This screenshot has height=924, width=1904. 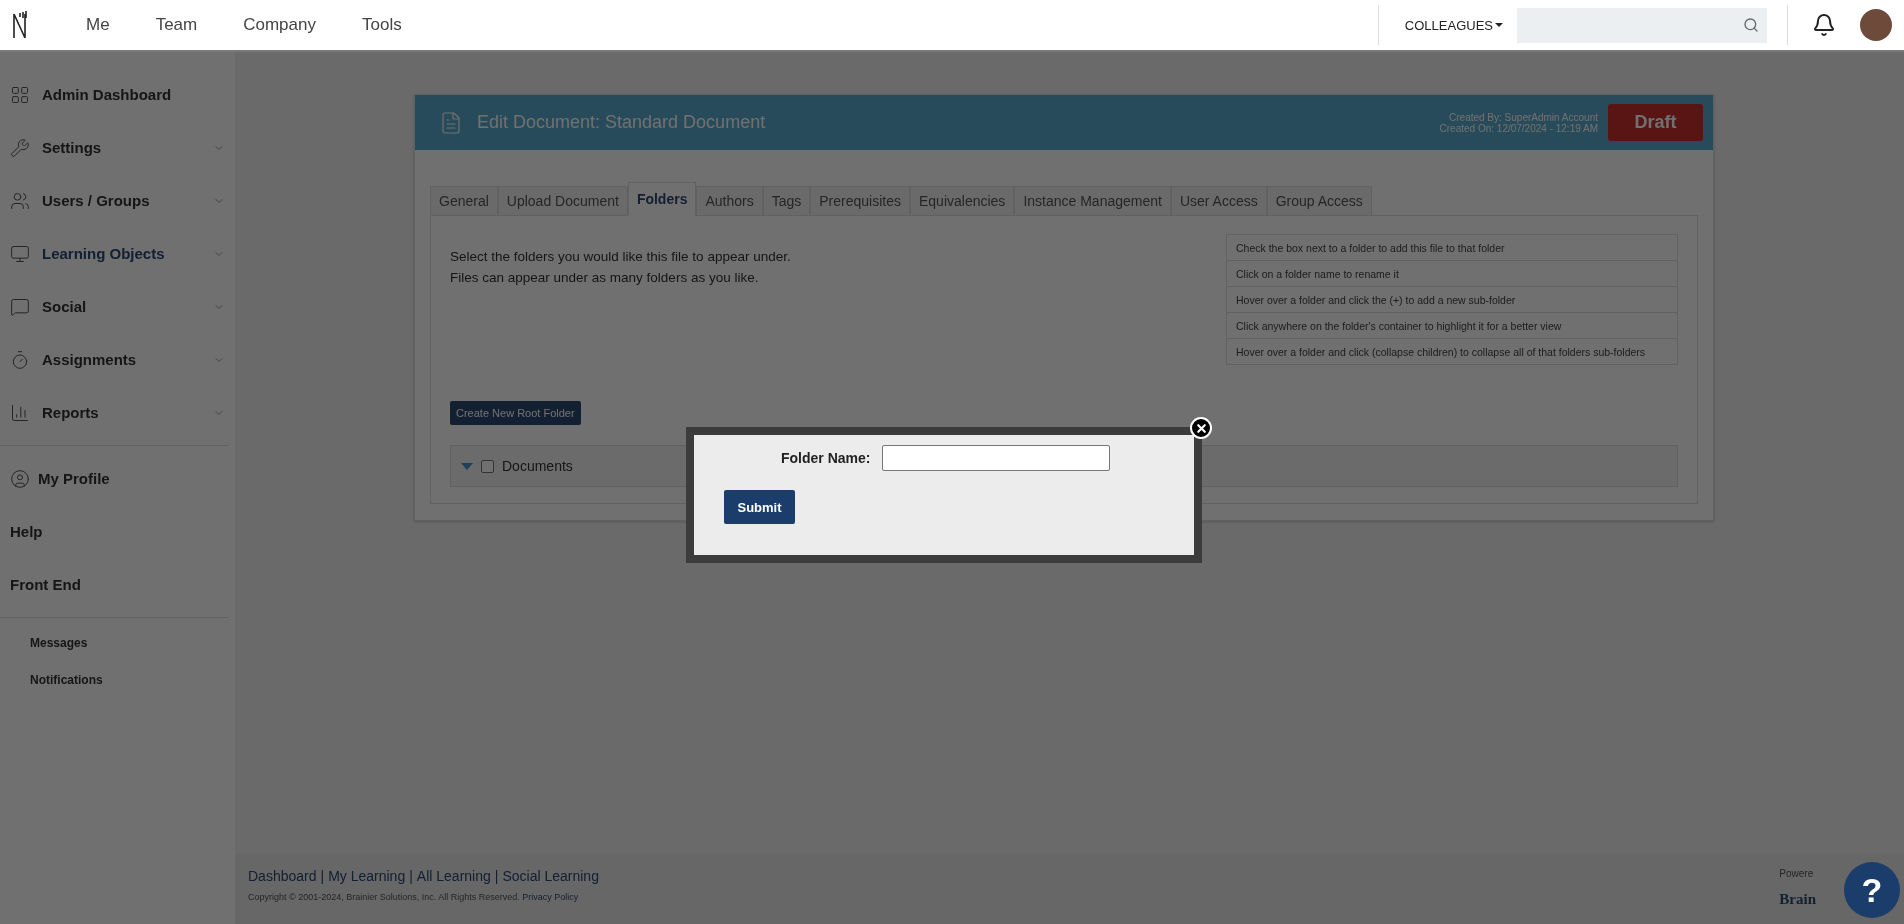 What do you see at coordinates (1452, 300) in the screenshot?
I see `tip-row: Hover over a folder and click the (+) to add a new sub-folder` at bounding box center [1452, 300].